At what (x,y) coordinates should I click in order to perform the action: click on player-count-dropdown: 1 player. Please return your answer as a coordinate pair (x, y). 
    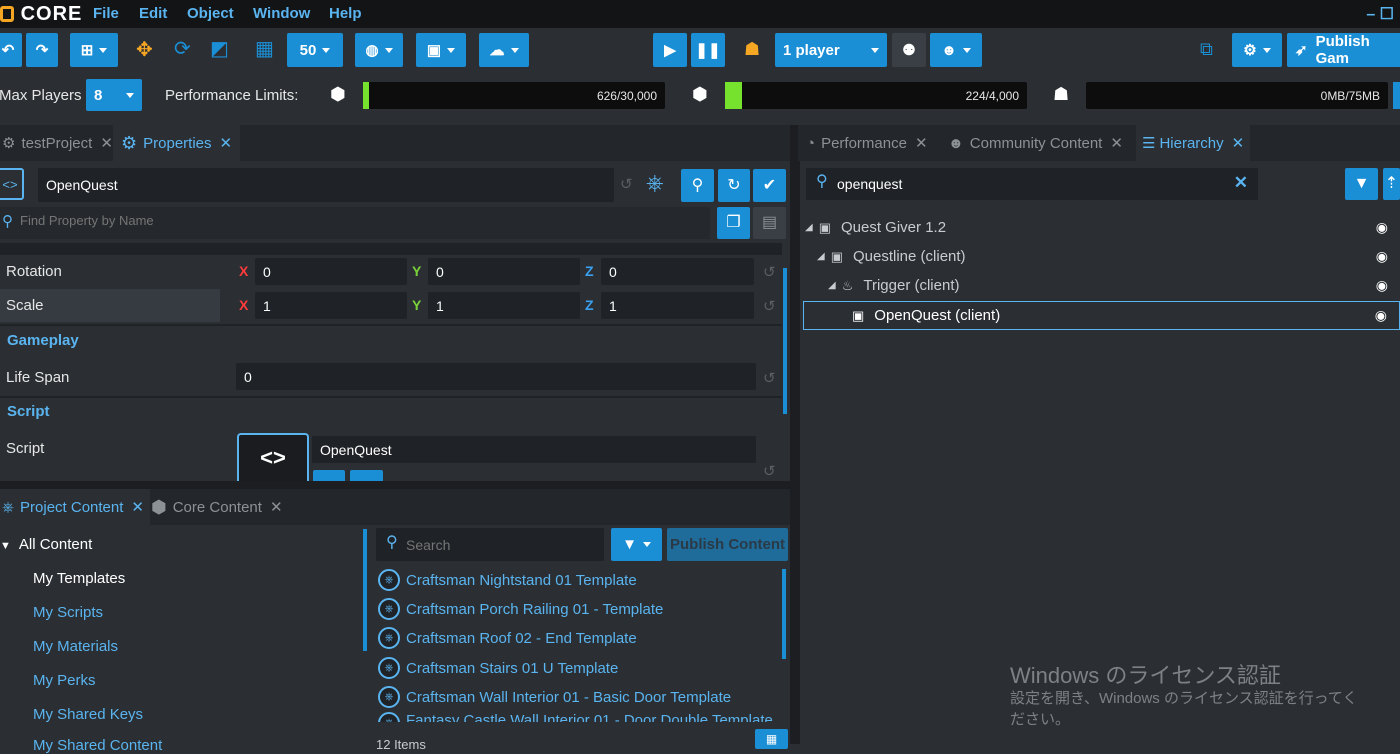
    Looking at the image, I should click on (831, 50).